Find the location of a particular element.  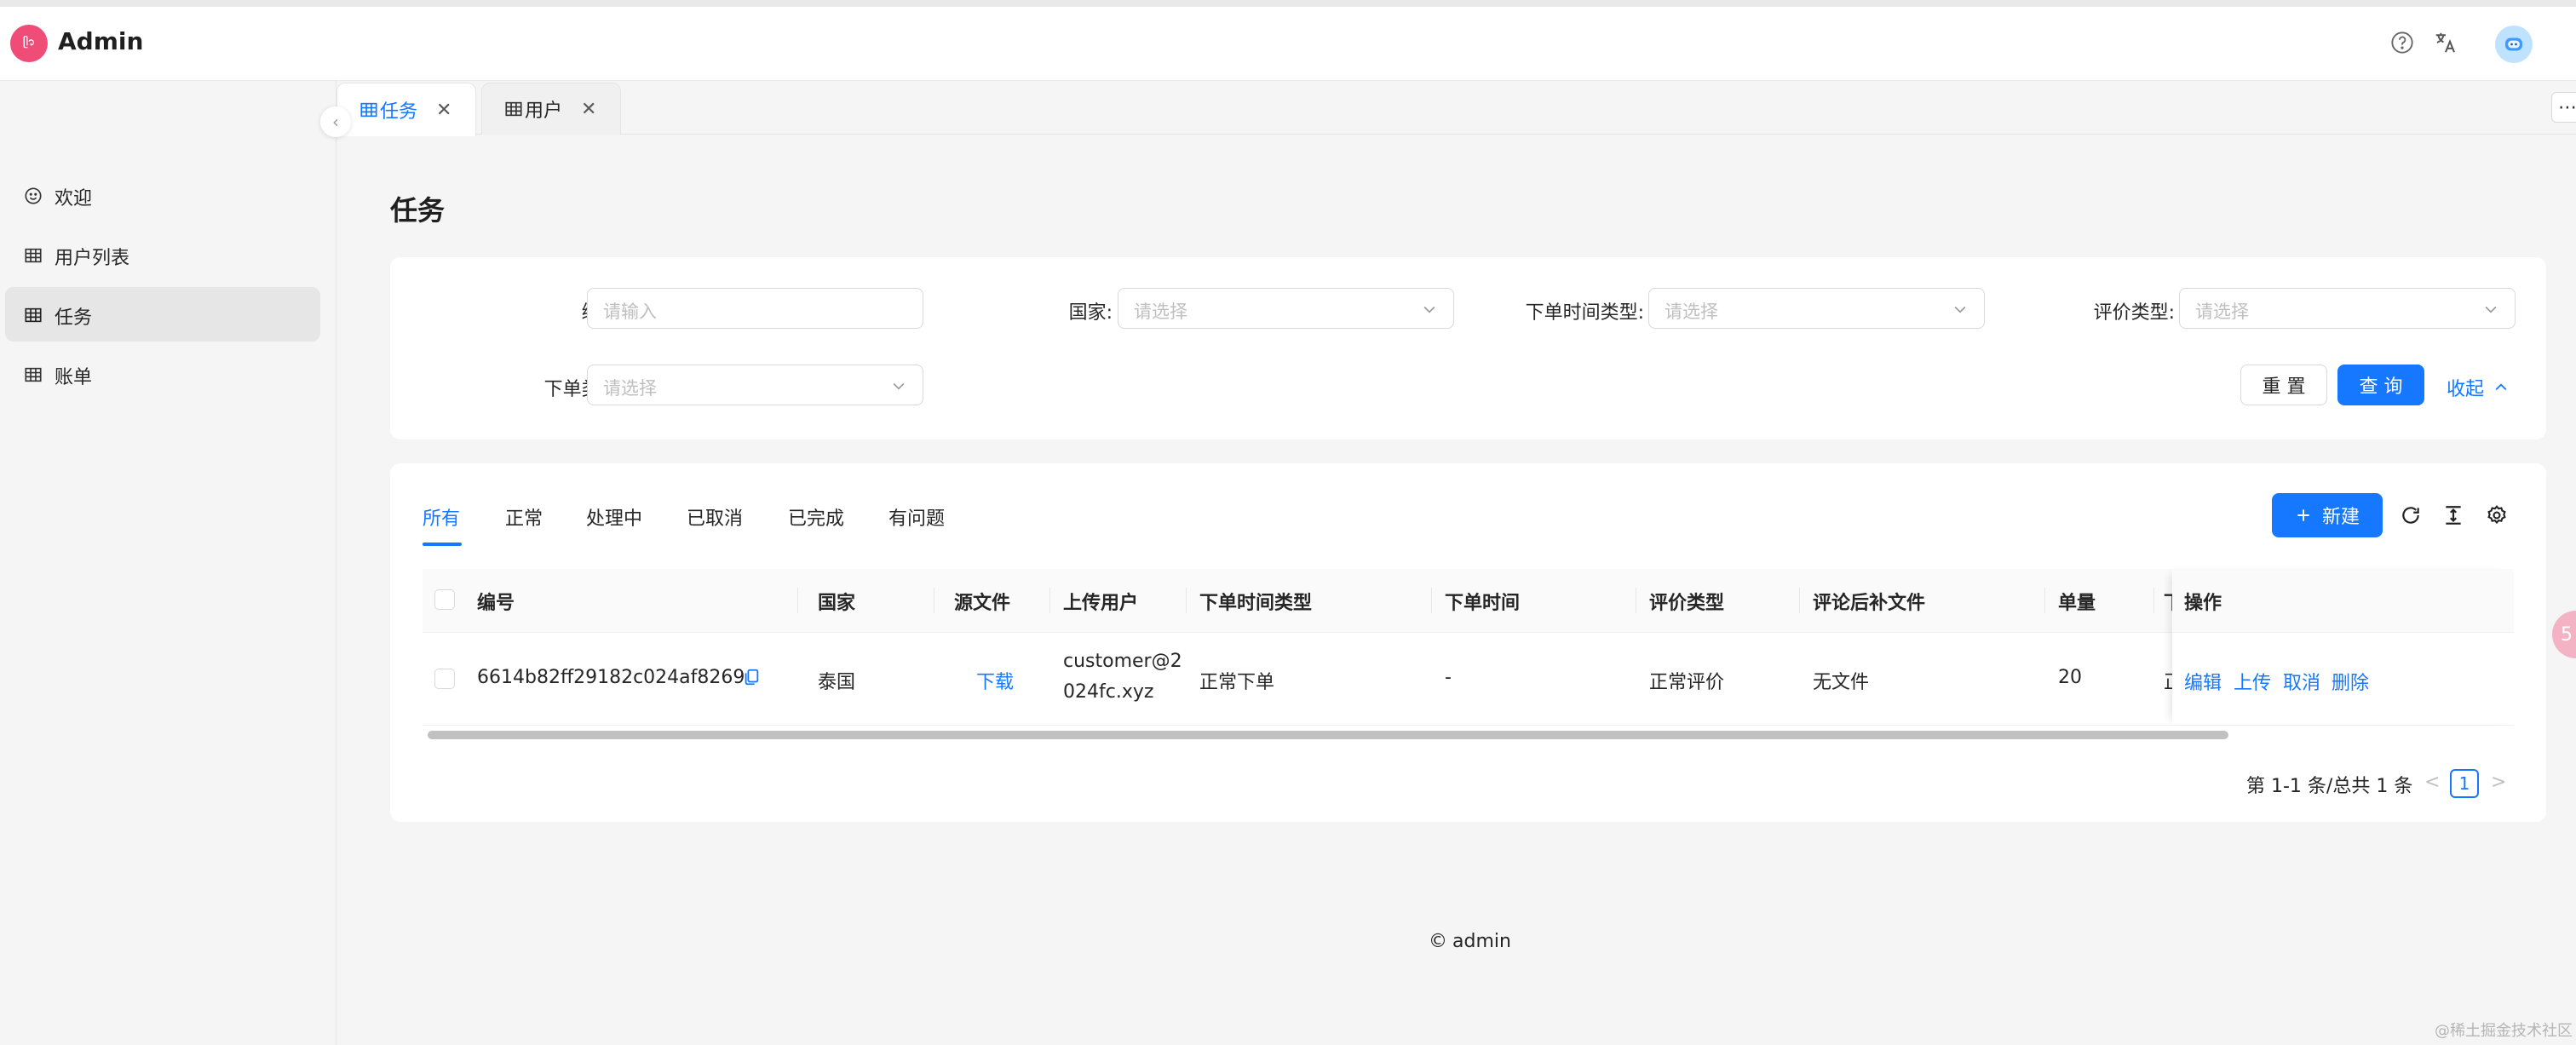

setting-icon is located at coordinates (2497, 515).